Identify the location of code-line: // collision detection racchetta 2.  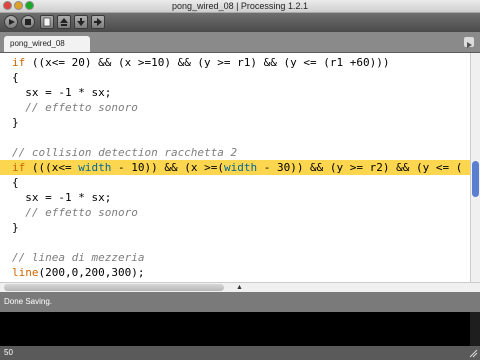
(235, 152).